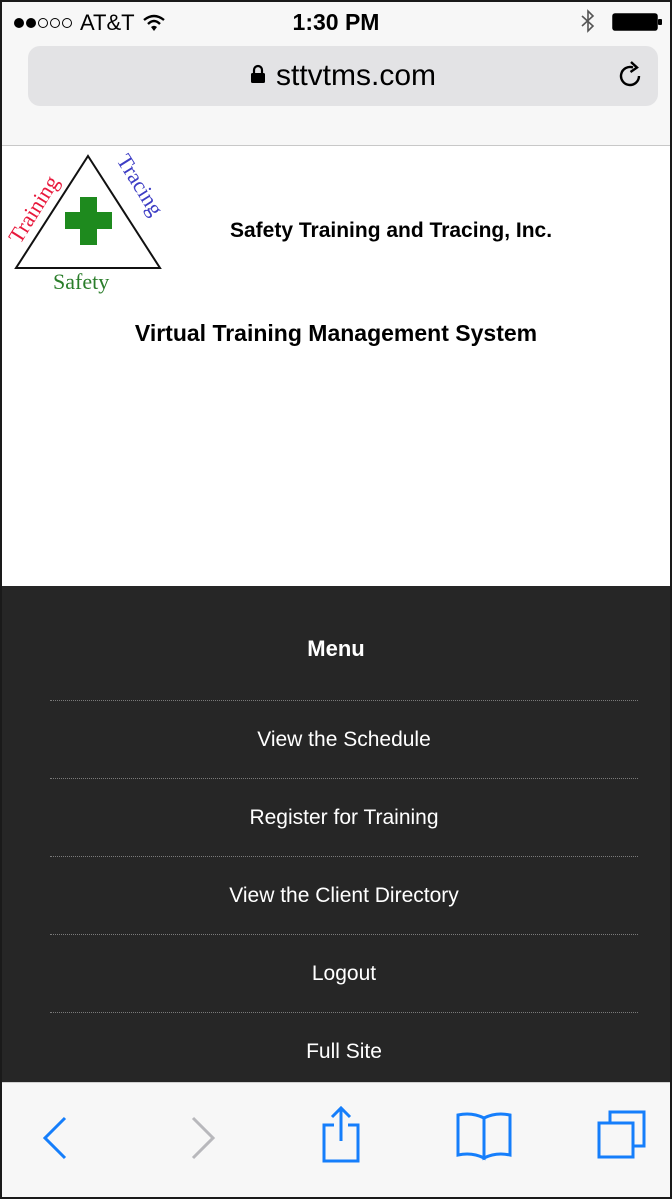 This screenshot has width=672, height=1199. I want to click on bluetooth-icon, so click(588, 21).